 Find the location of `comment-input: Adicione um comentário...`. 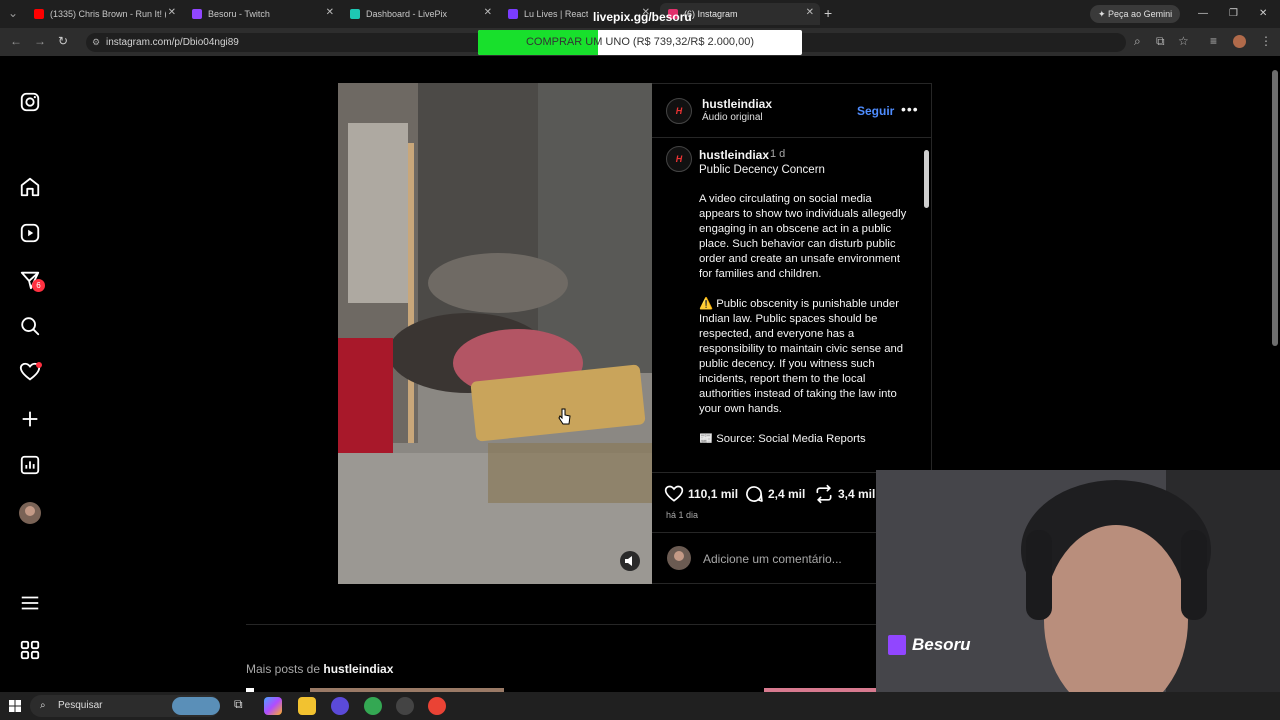

comment-input: Adicione um comentário... is located at coordinates (772, 559).